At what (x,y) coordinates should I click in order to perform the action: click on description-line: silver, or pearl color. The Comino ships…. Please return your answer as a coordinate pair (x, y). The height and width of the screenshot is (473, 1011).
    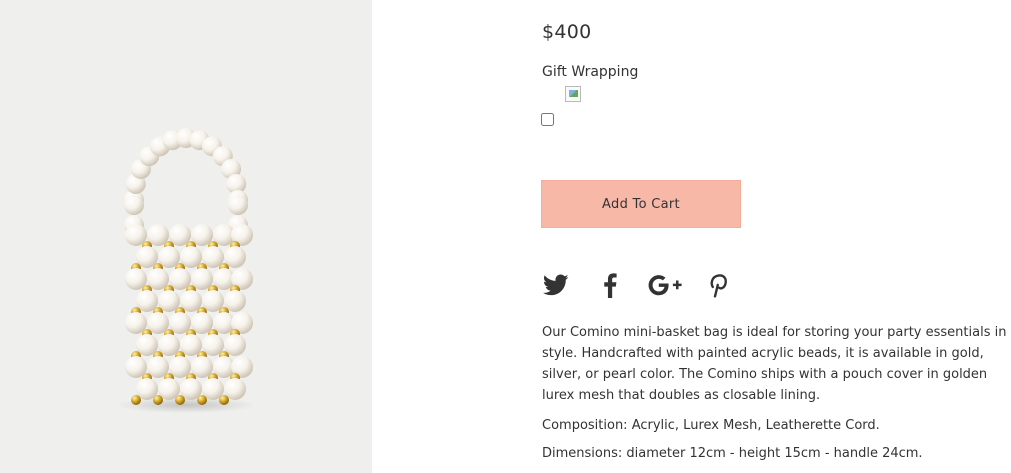
    Looking at the image, I should click on (765, 374).